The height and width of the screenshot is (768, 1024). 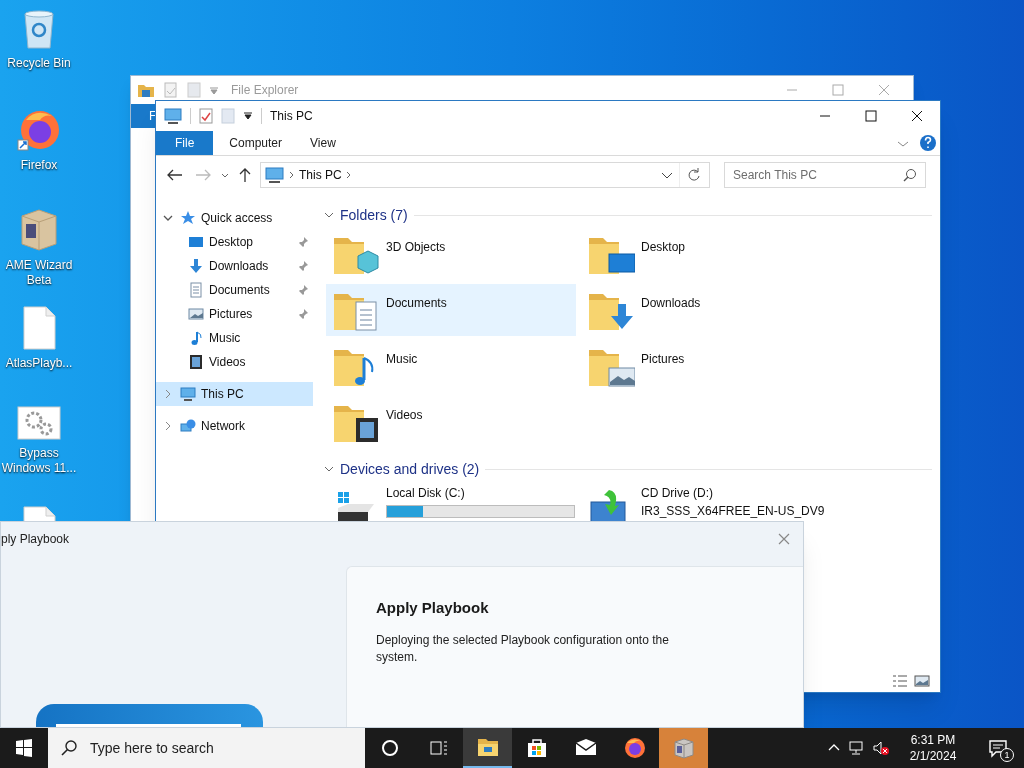 What do you see at coordinates (733, 493) in the screenshot?
I see `drive-name: CD Drive (D:)` at bounding box center [733, 493].